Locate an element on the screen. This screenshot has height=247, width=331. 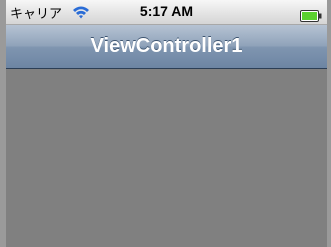
status-bar: キャリア 5:17 AM is located at coordinates (166, 12).